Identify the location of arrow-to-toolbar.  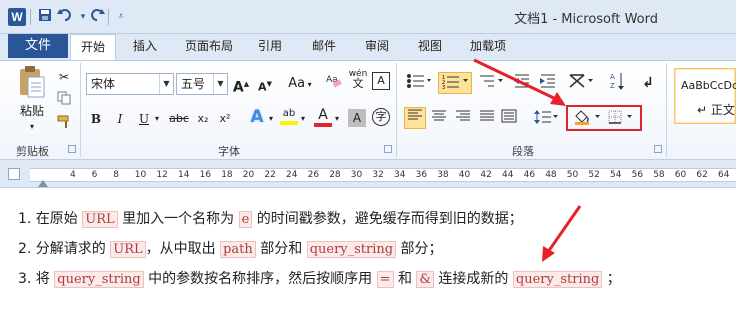
(519, 82).